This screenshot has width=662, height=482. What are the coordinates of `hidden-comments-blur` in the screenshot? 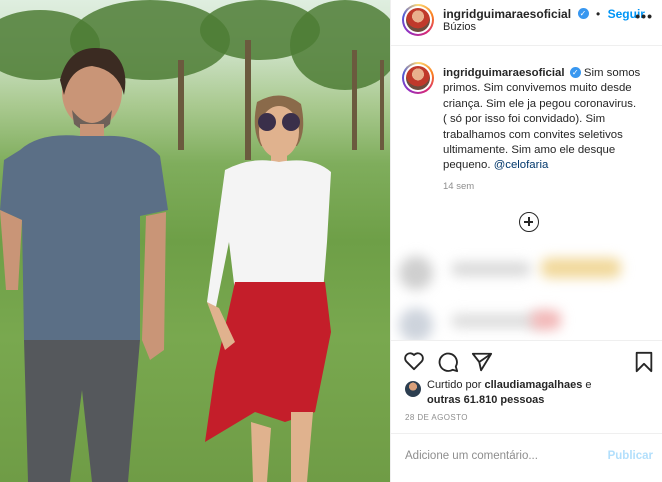 It's located at (526, 288).